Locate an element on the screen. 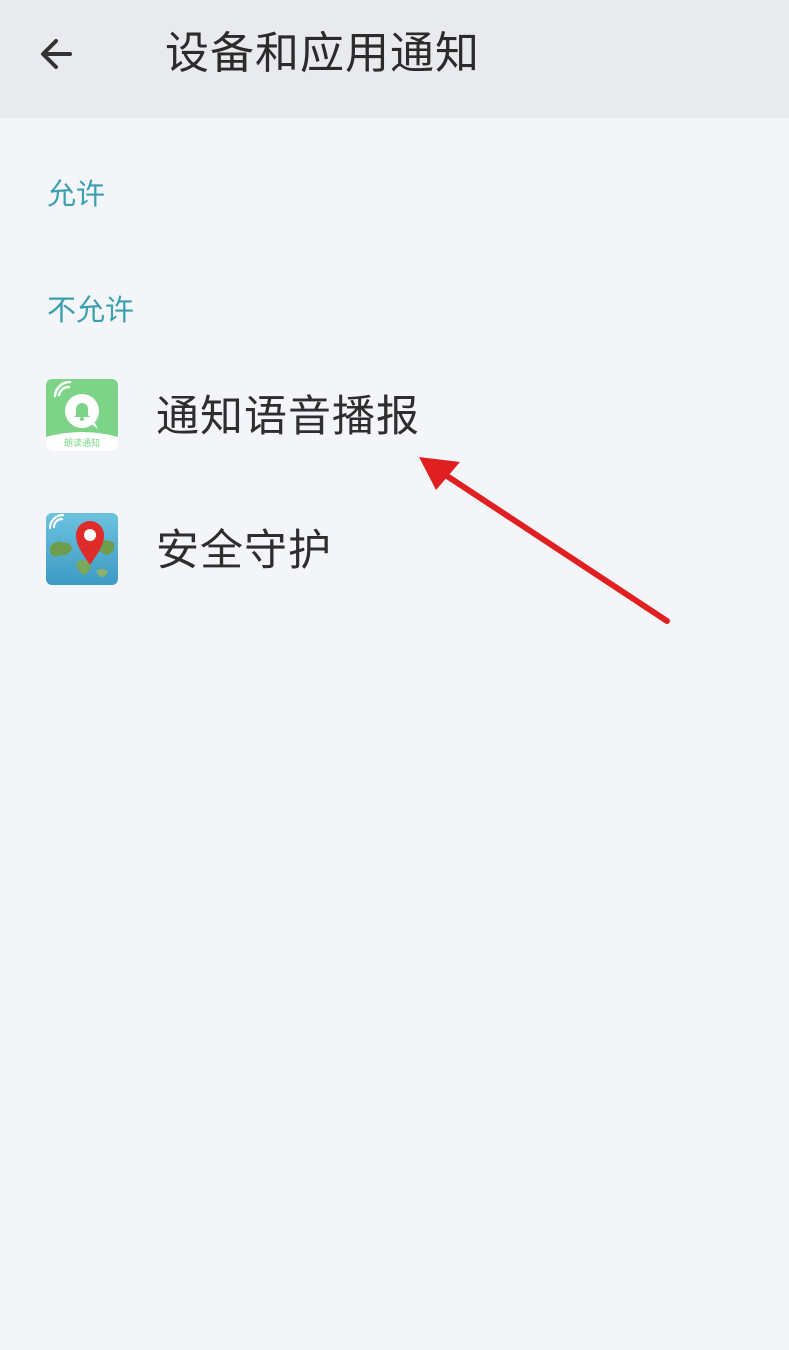 The width and height of the screenshot is (789, 1350). back-button is located at coordinates (56, 54).